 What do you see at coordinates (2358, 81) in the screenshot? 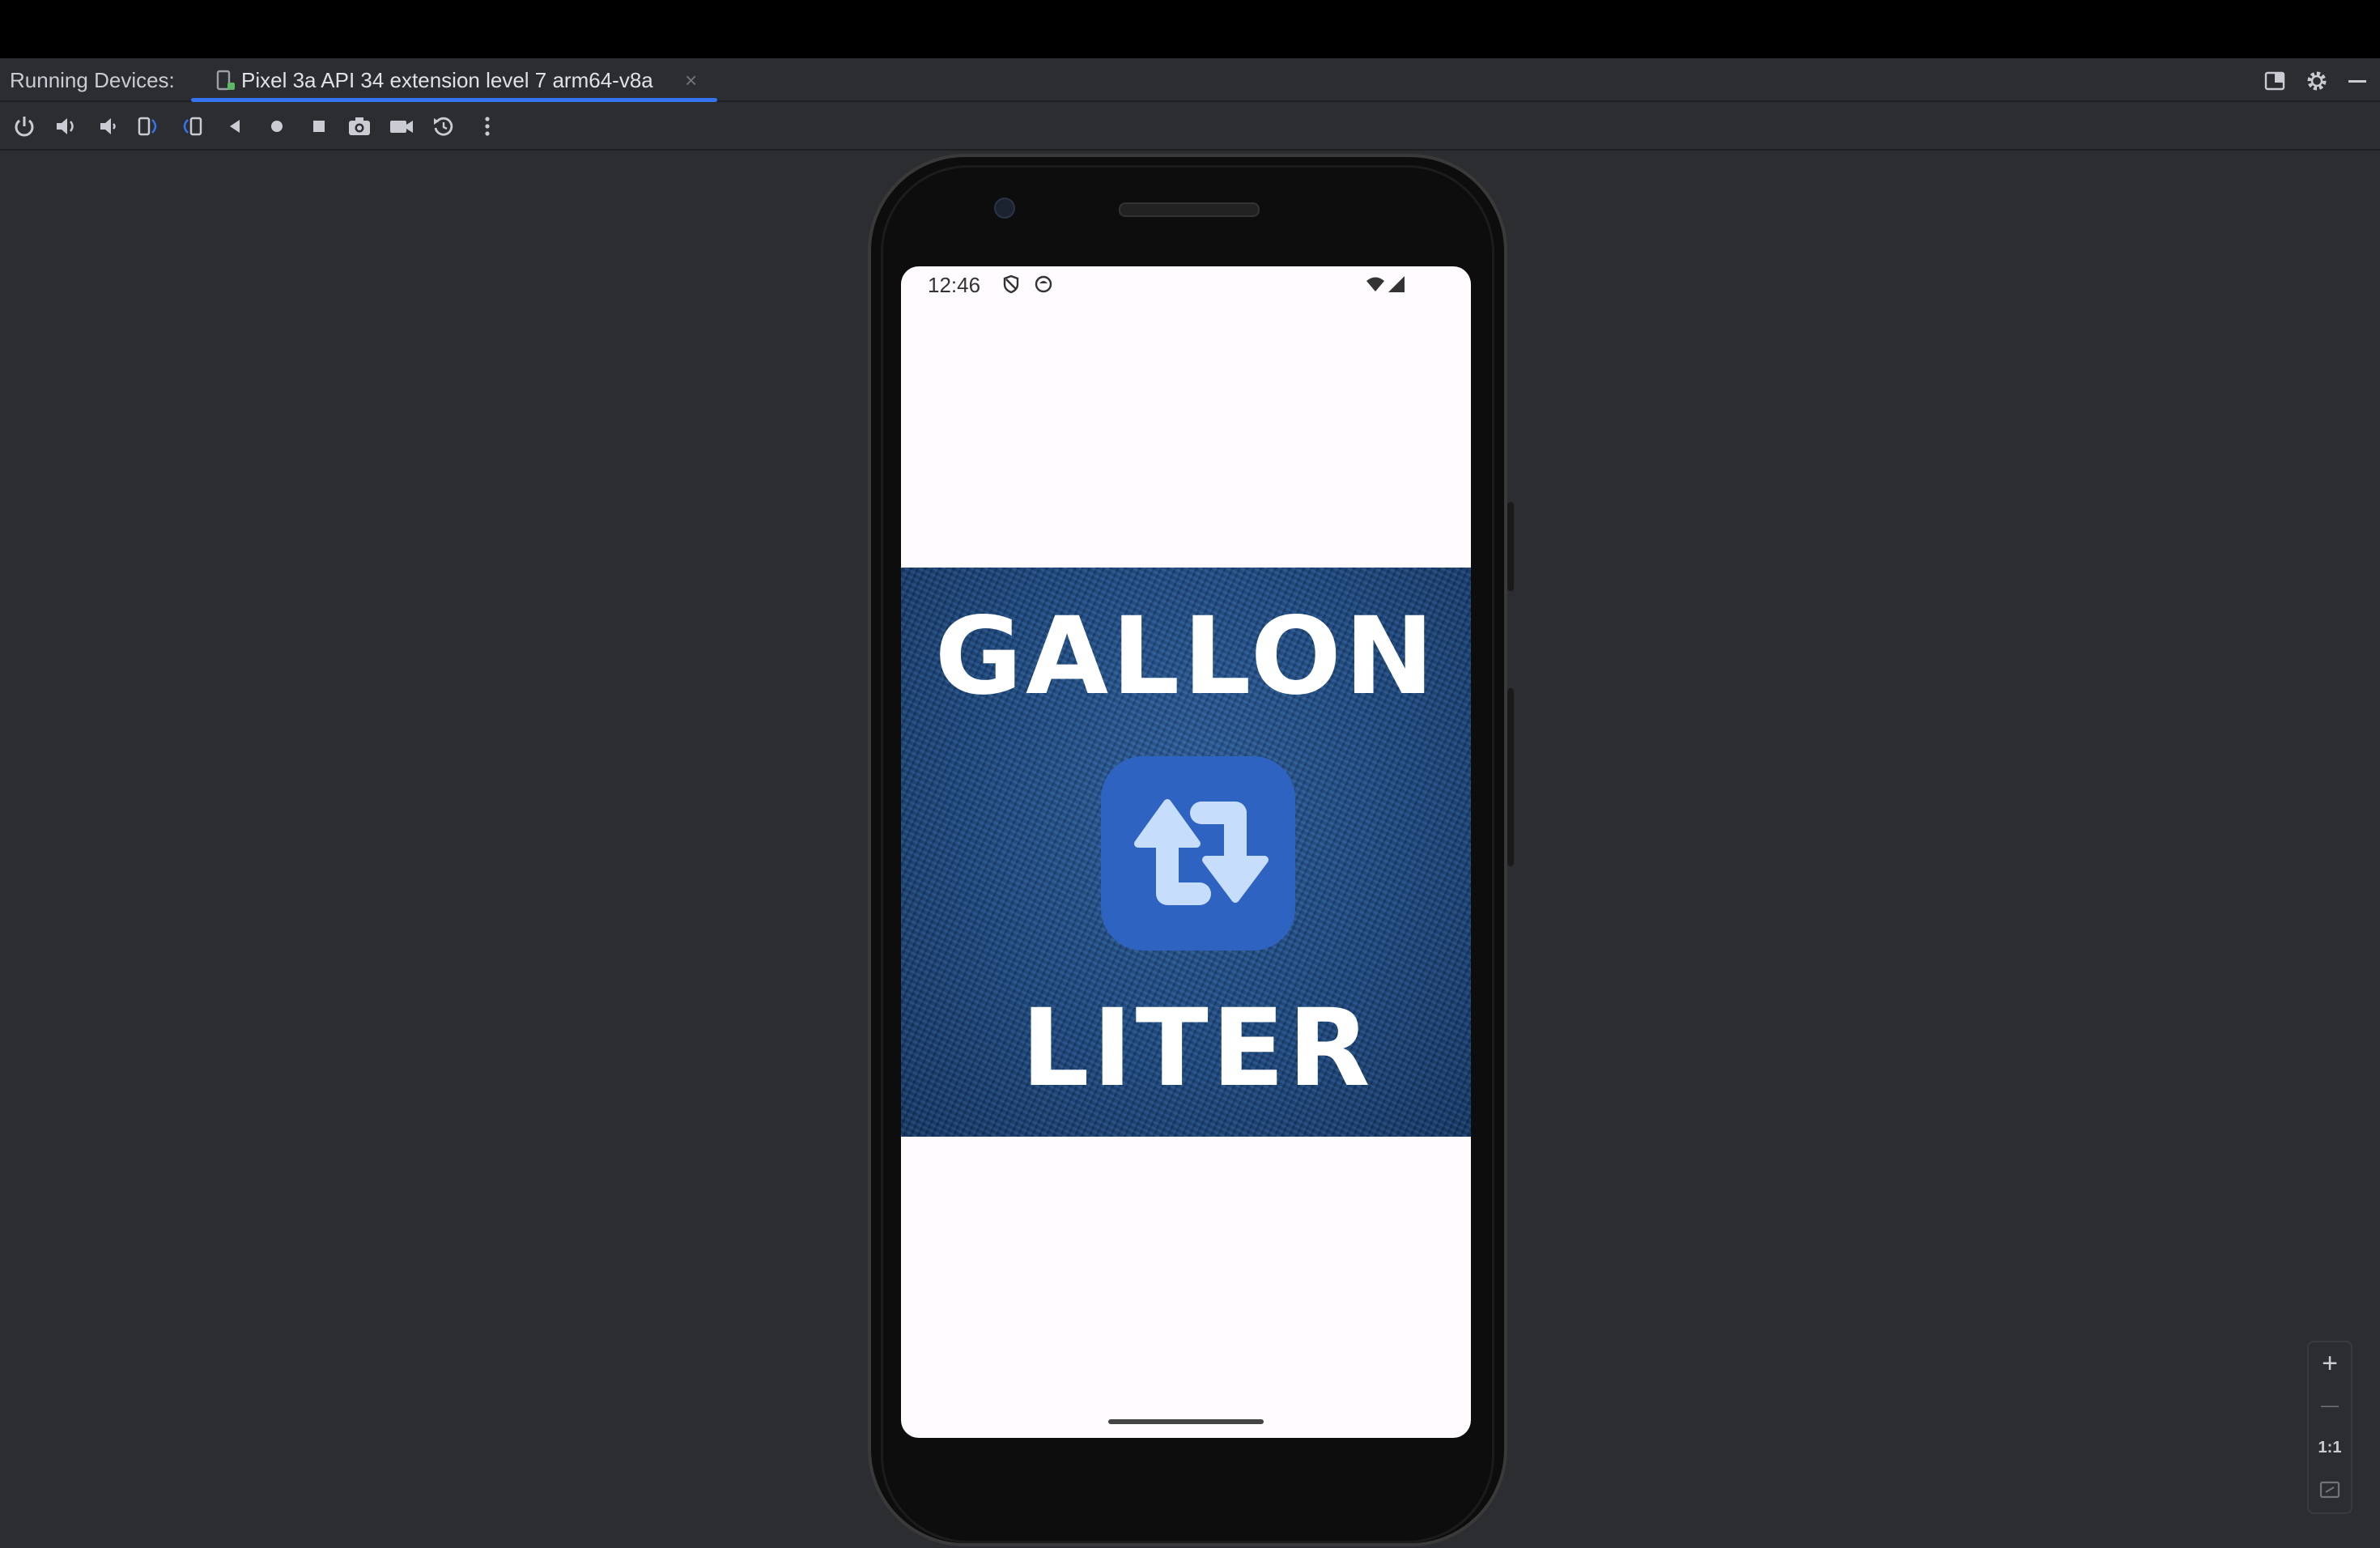
I see `minimize-icon` at bounding box center [2358, 81].